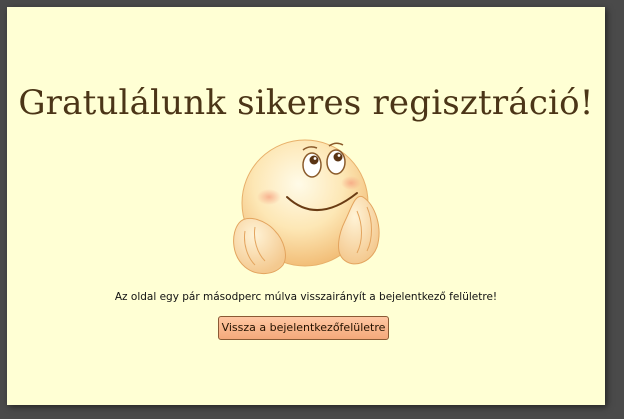 The width and height of the screenshot is (624, 419). What do you see at coordinates (306, 103) in the screenshot?
I see `page-title: Gratulálunk sikeres regisztráció!` at bounding box center [306, 103].